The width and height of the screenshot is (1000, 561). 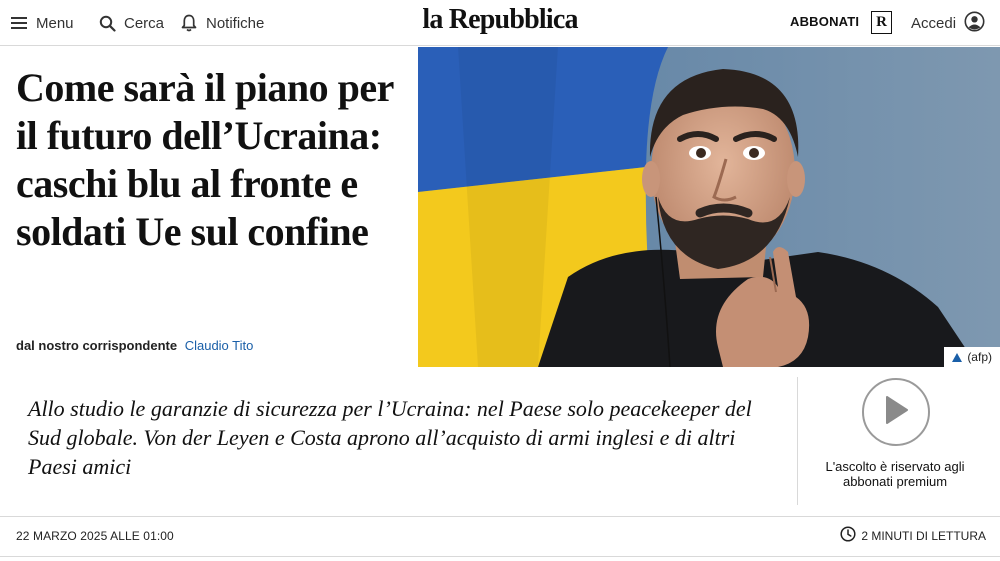 What do you see at coordinates (97, 345) in the screenshot?
I see `byline-prefix: dal nostro corrispondente` at bounding box center [97, 345].